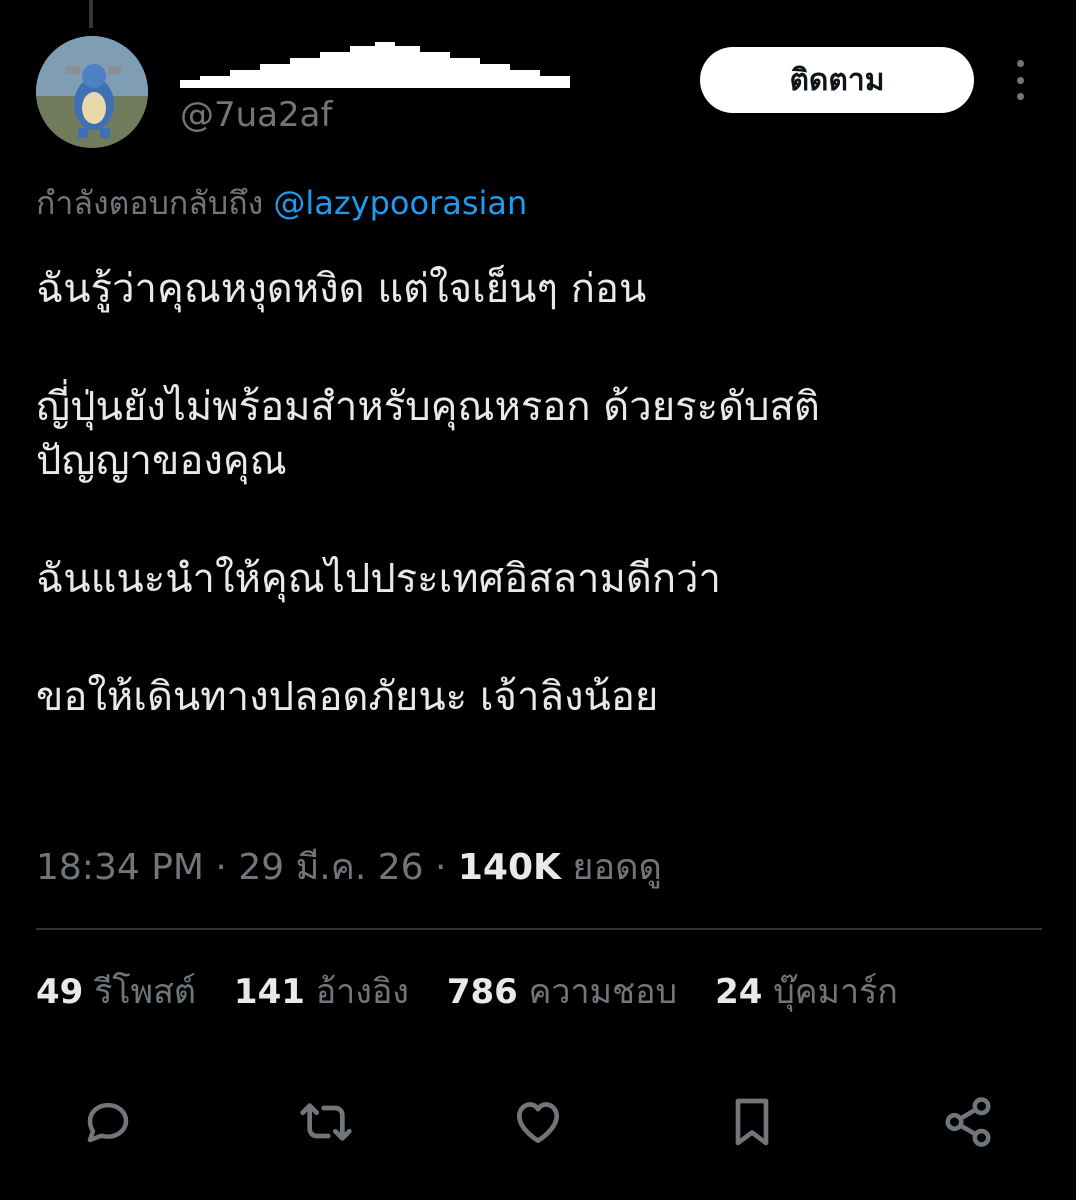 Image resolution: width=1076 pixels, height=1200 pixels. What do you see at coordinates (539, 929) in the screenshot?
I see `divider` at bounding box center [539, 929].